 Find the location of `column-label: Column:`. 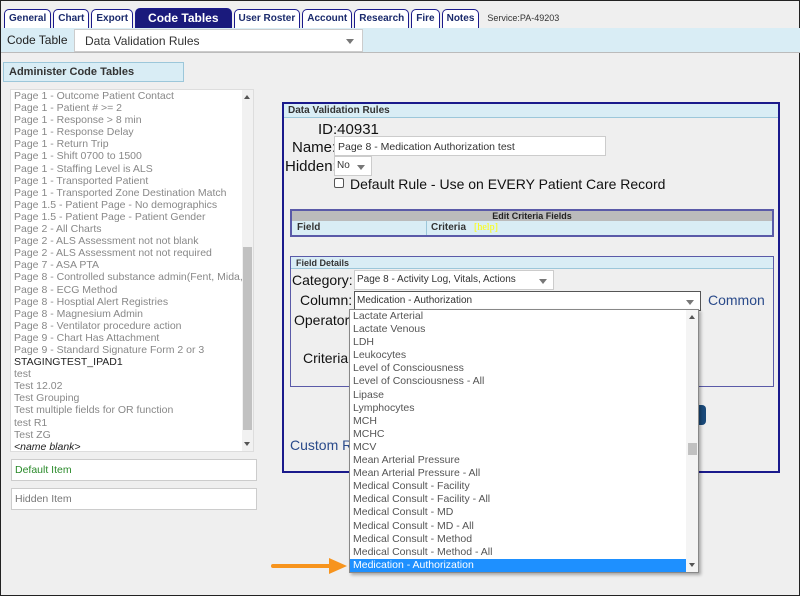

column-label: Column: is located at coordinates (326, 300).